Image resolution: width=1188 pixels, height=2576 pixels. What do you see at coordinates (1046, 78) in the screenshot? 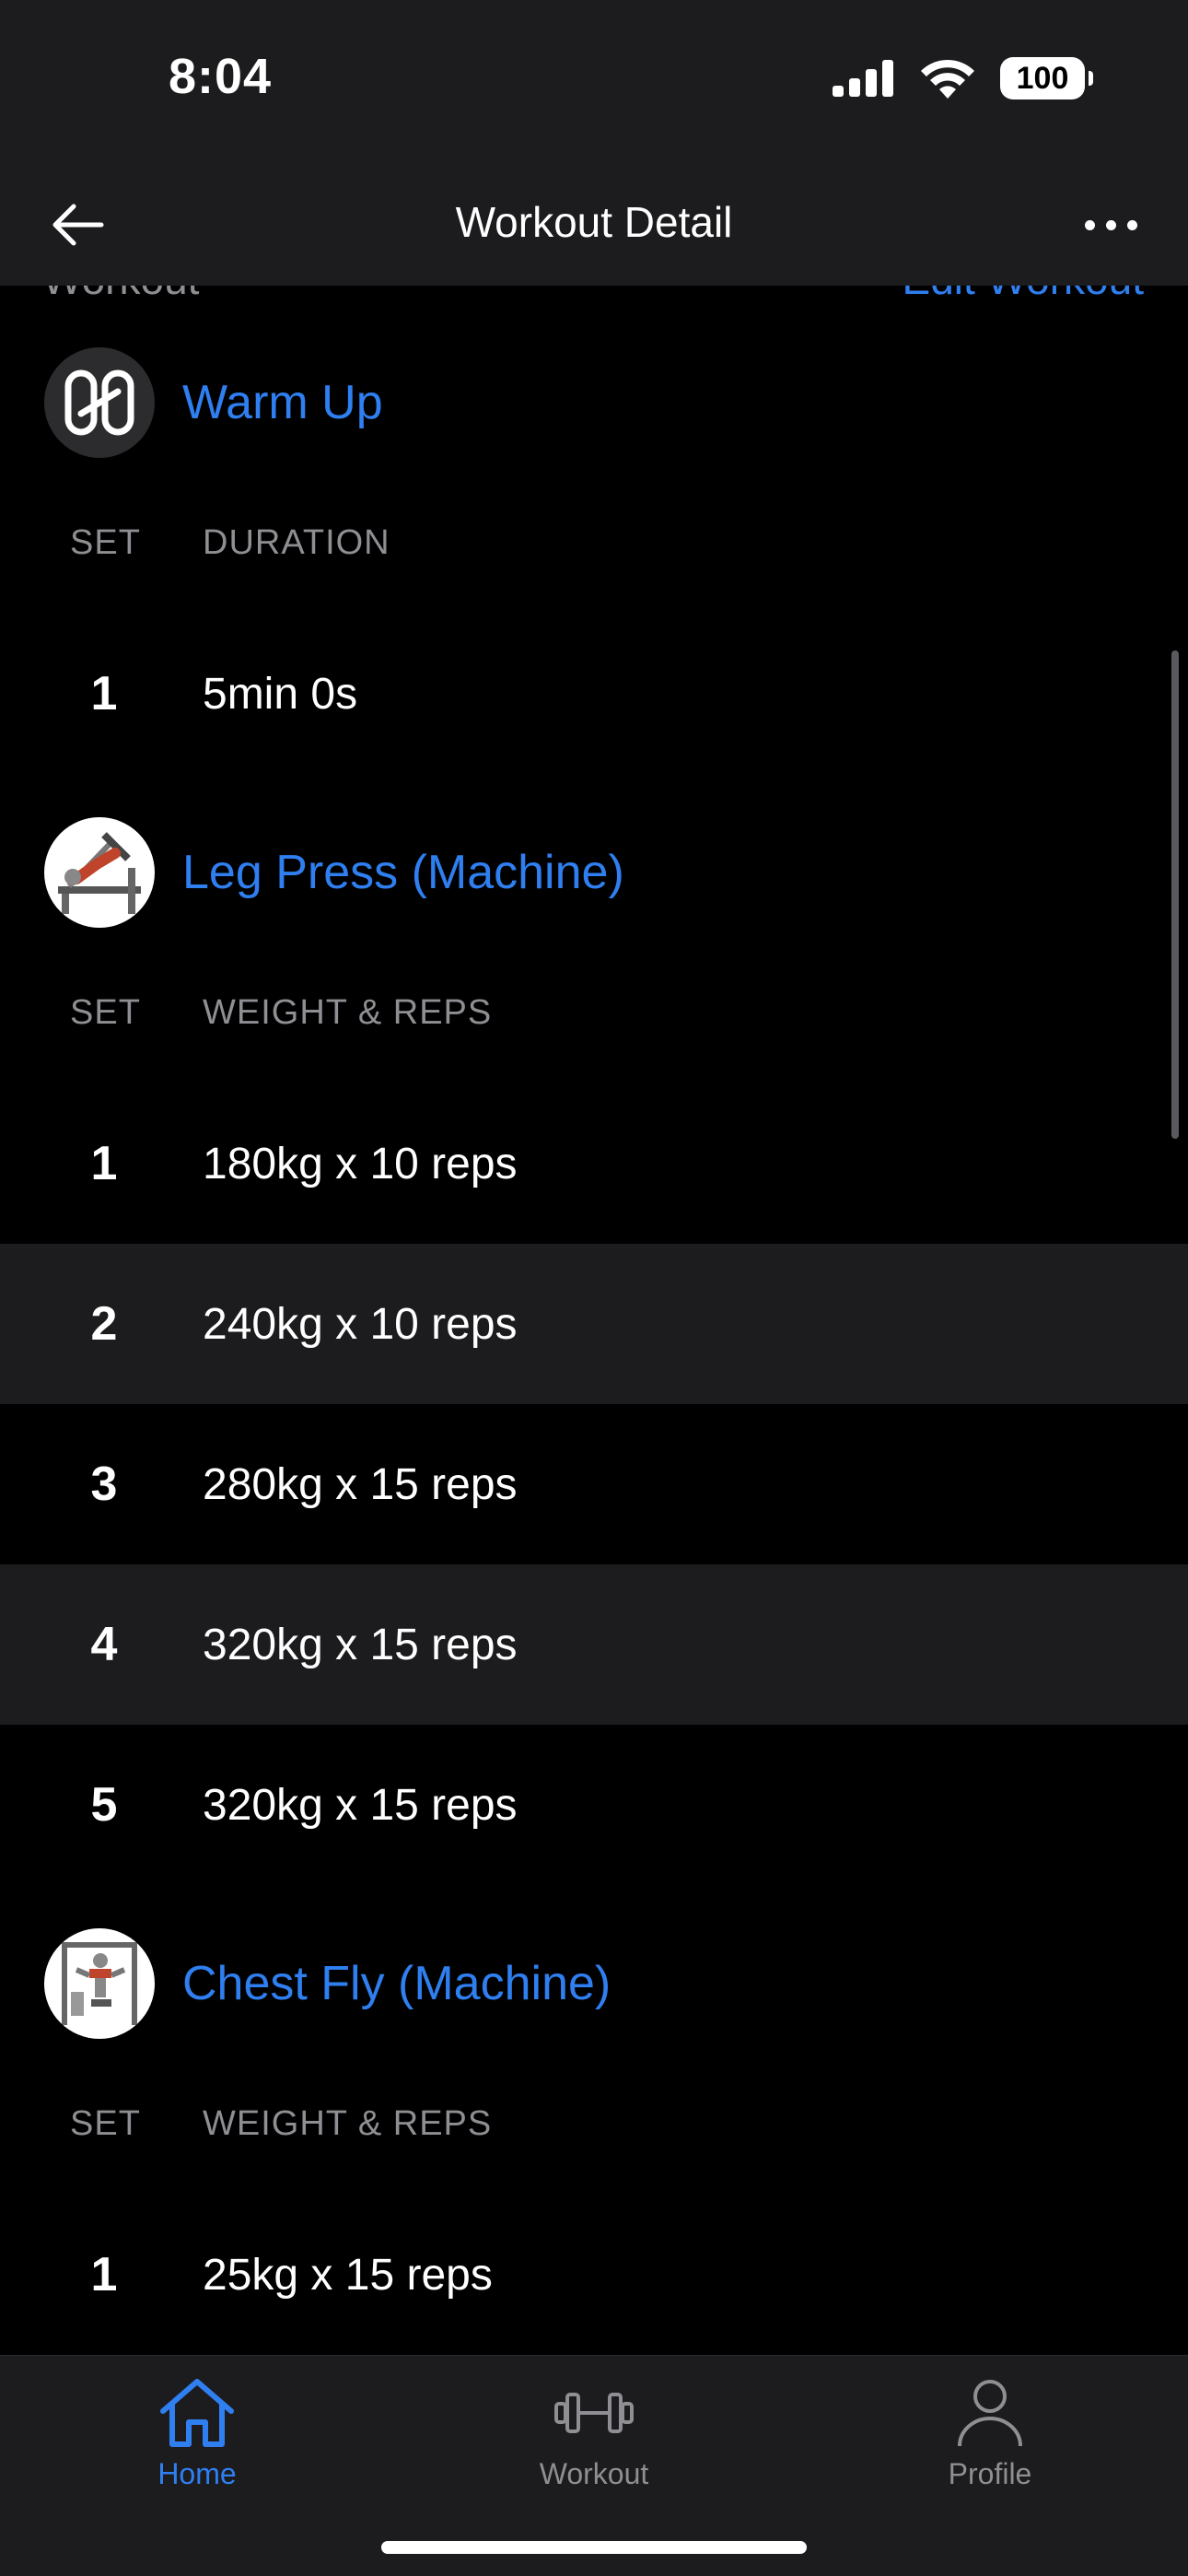
I see `battery-icon: 100` at bounding box center [1046, 78].